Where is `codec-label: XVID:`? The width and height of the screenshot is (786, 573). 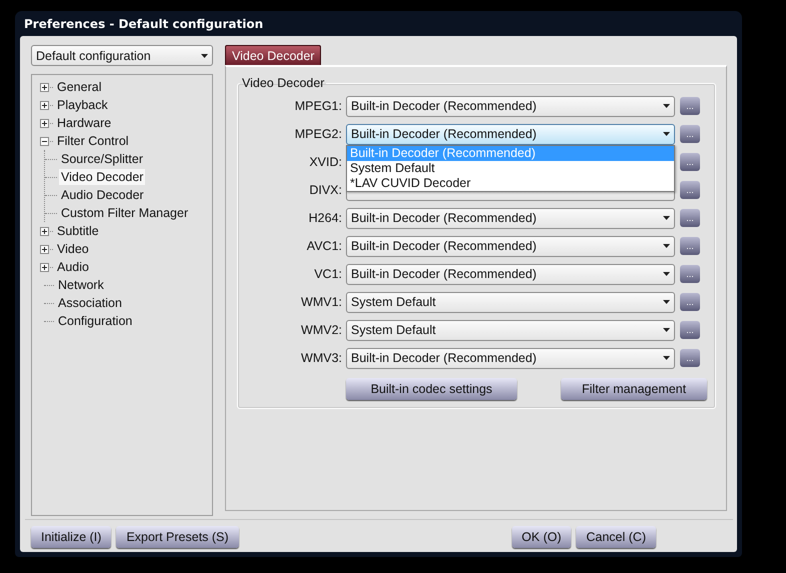 codec-label: XVID: is located at coordinates (325, 162).